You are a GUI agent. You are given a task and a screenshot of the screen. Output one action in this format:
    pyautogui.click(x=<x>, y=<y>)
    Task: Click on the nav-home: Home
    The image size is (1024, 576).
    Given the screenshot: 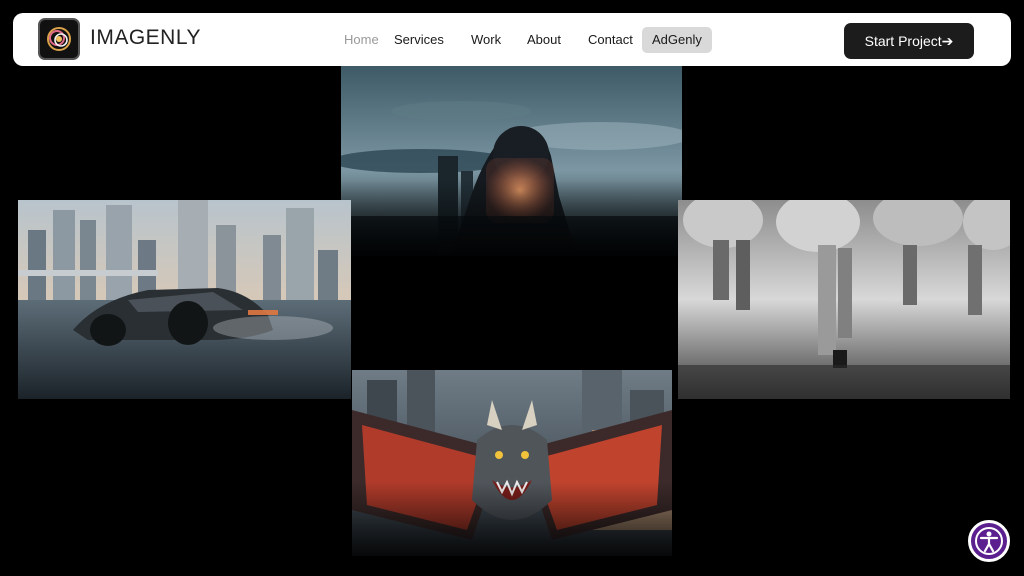 What is the action you would take?
    pyautogui.click(x=361, y=40)
    